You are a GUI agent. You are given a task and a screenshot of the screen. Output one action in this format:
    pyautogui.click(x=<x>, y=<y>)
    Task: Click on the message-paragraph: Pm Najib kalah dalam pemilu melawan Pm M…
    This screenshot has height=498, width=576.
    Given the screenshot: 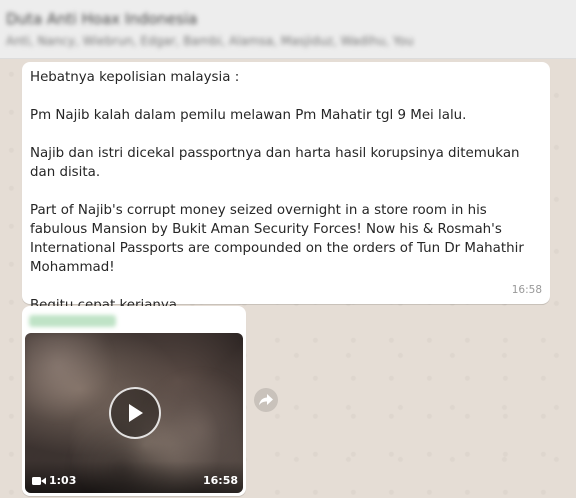 What is the action you would take?
    pyautogui.click(x=248, y=115)
    